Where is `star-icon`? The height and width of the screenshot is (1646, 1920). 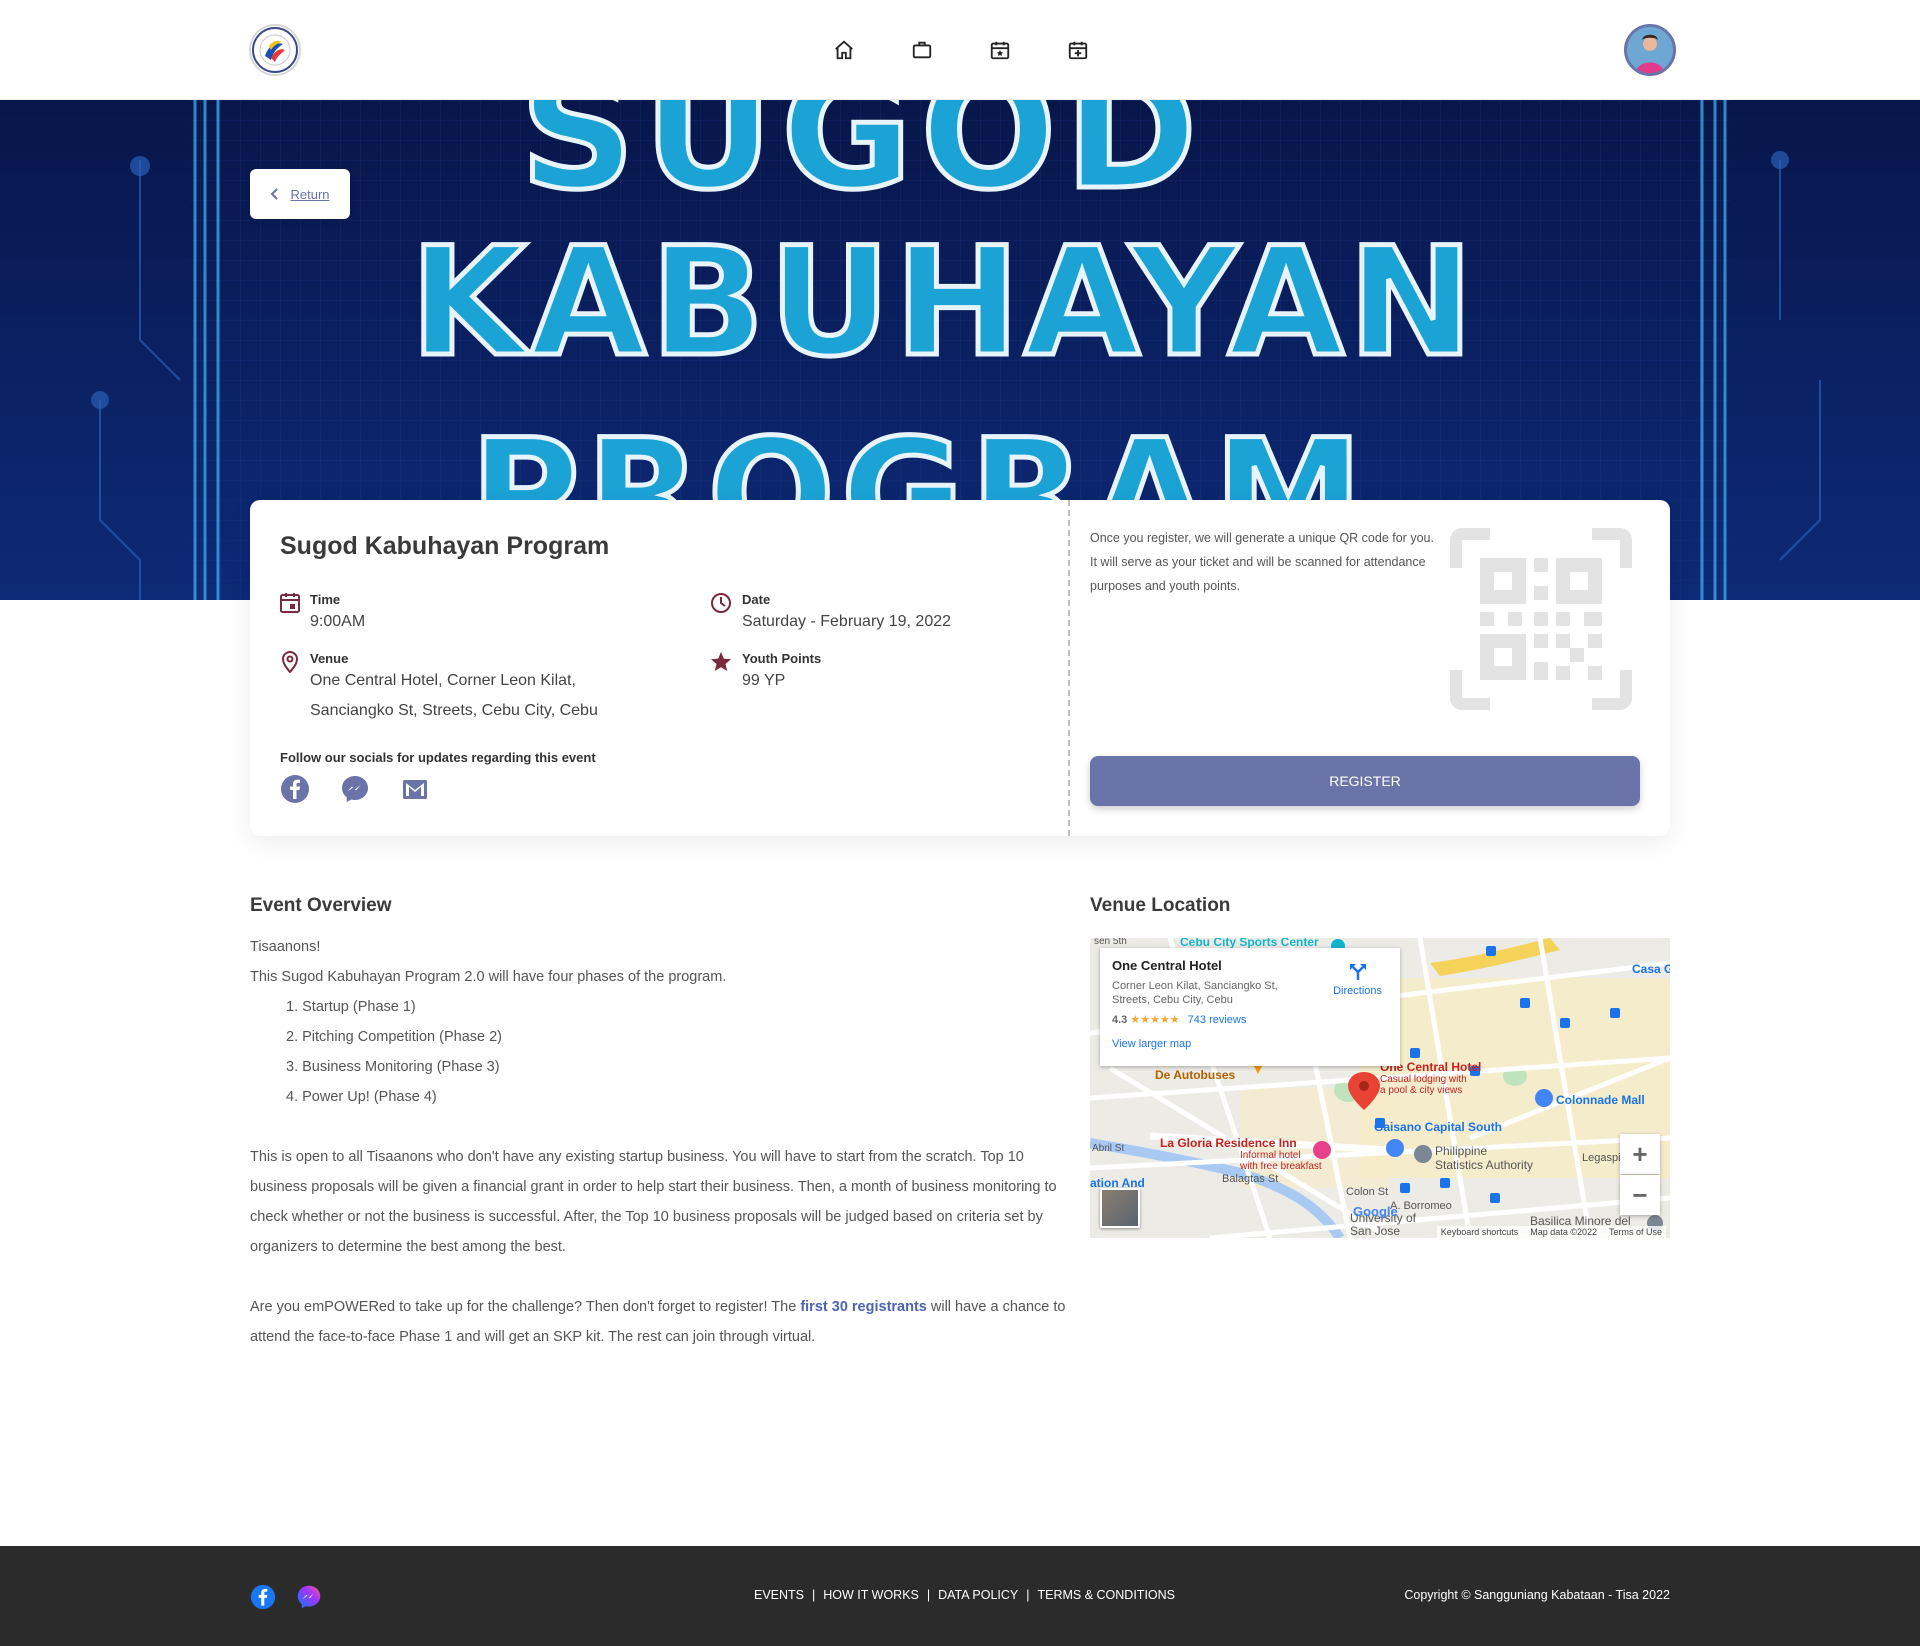 star-icon is located at coordinates (721, 673).